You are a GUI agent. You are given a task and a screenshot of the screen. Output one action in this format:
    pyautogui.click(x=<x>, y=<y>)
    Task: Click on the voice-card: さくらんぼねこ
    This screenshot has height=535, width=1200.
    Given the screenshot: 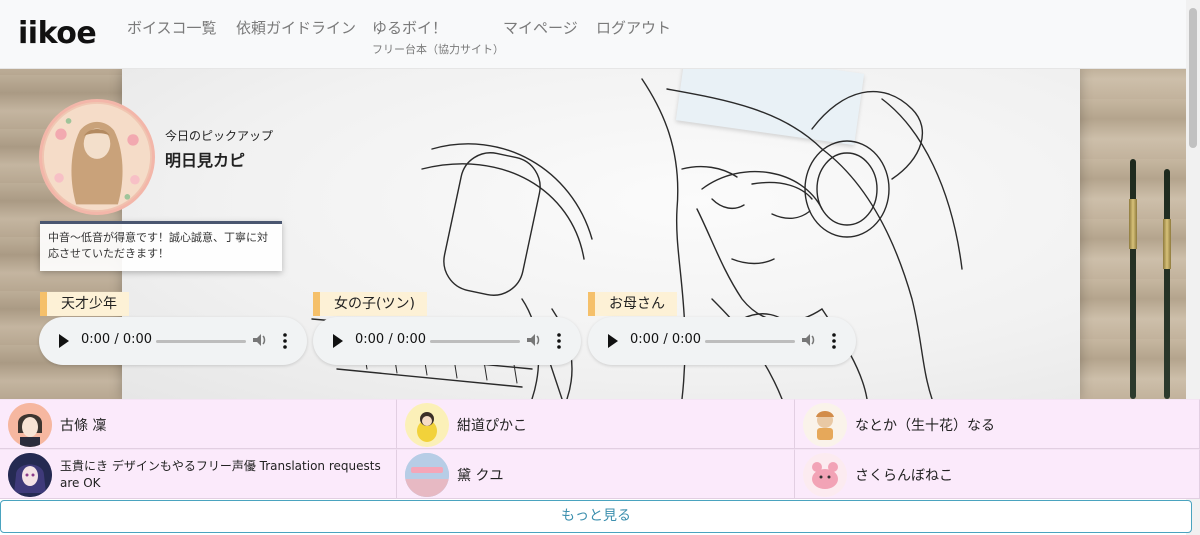 What is the action you would take?
    pyautogui.click(x=997, y=474)
    